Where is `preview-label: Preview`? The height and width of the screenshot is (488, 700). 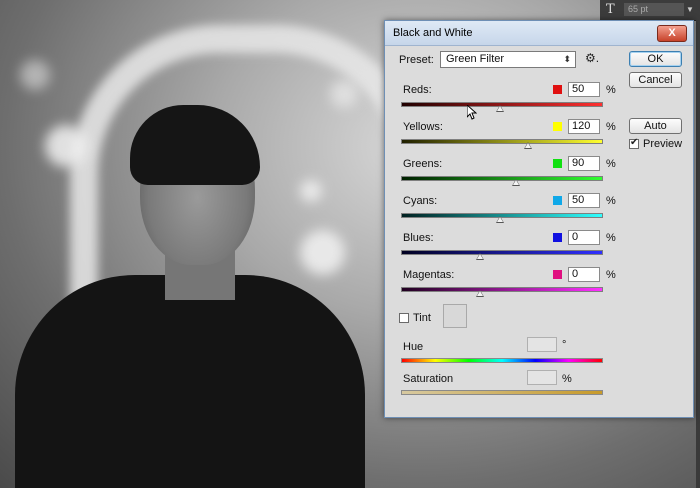
preview-label: Preview is located at coordinates (663, 144).